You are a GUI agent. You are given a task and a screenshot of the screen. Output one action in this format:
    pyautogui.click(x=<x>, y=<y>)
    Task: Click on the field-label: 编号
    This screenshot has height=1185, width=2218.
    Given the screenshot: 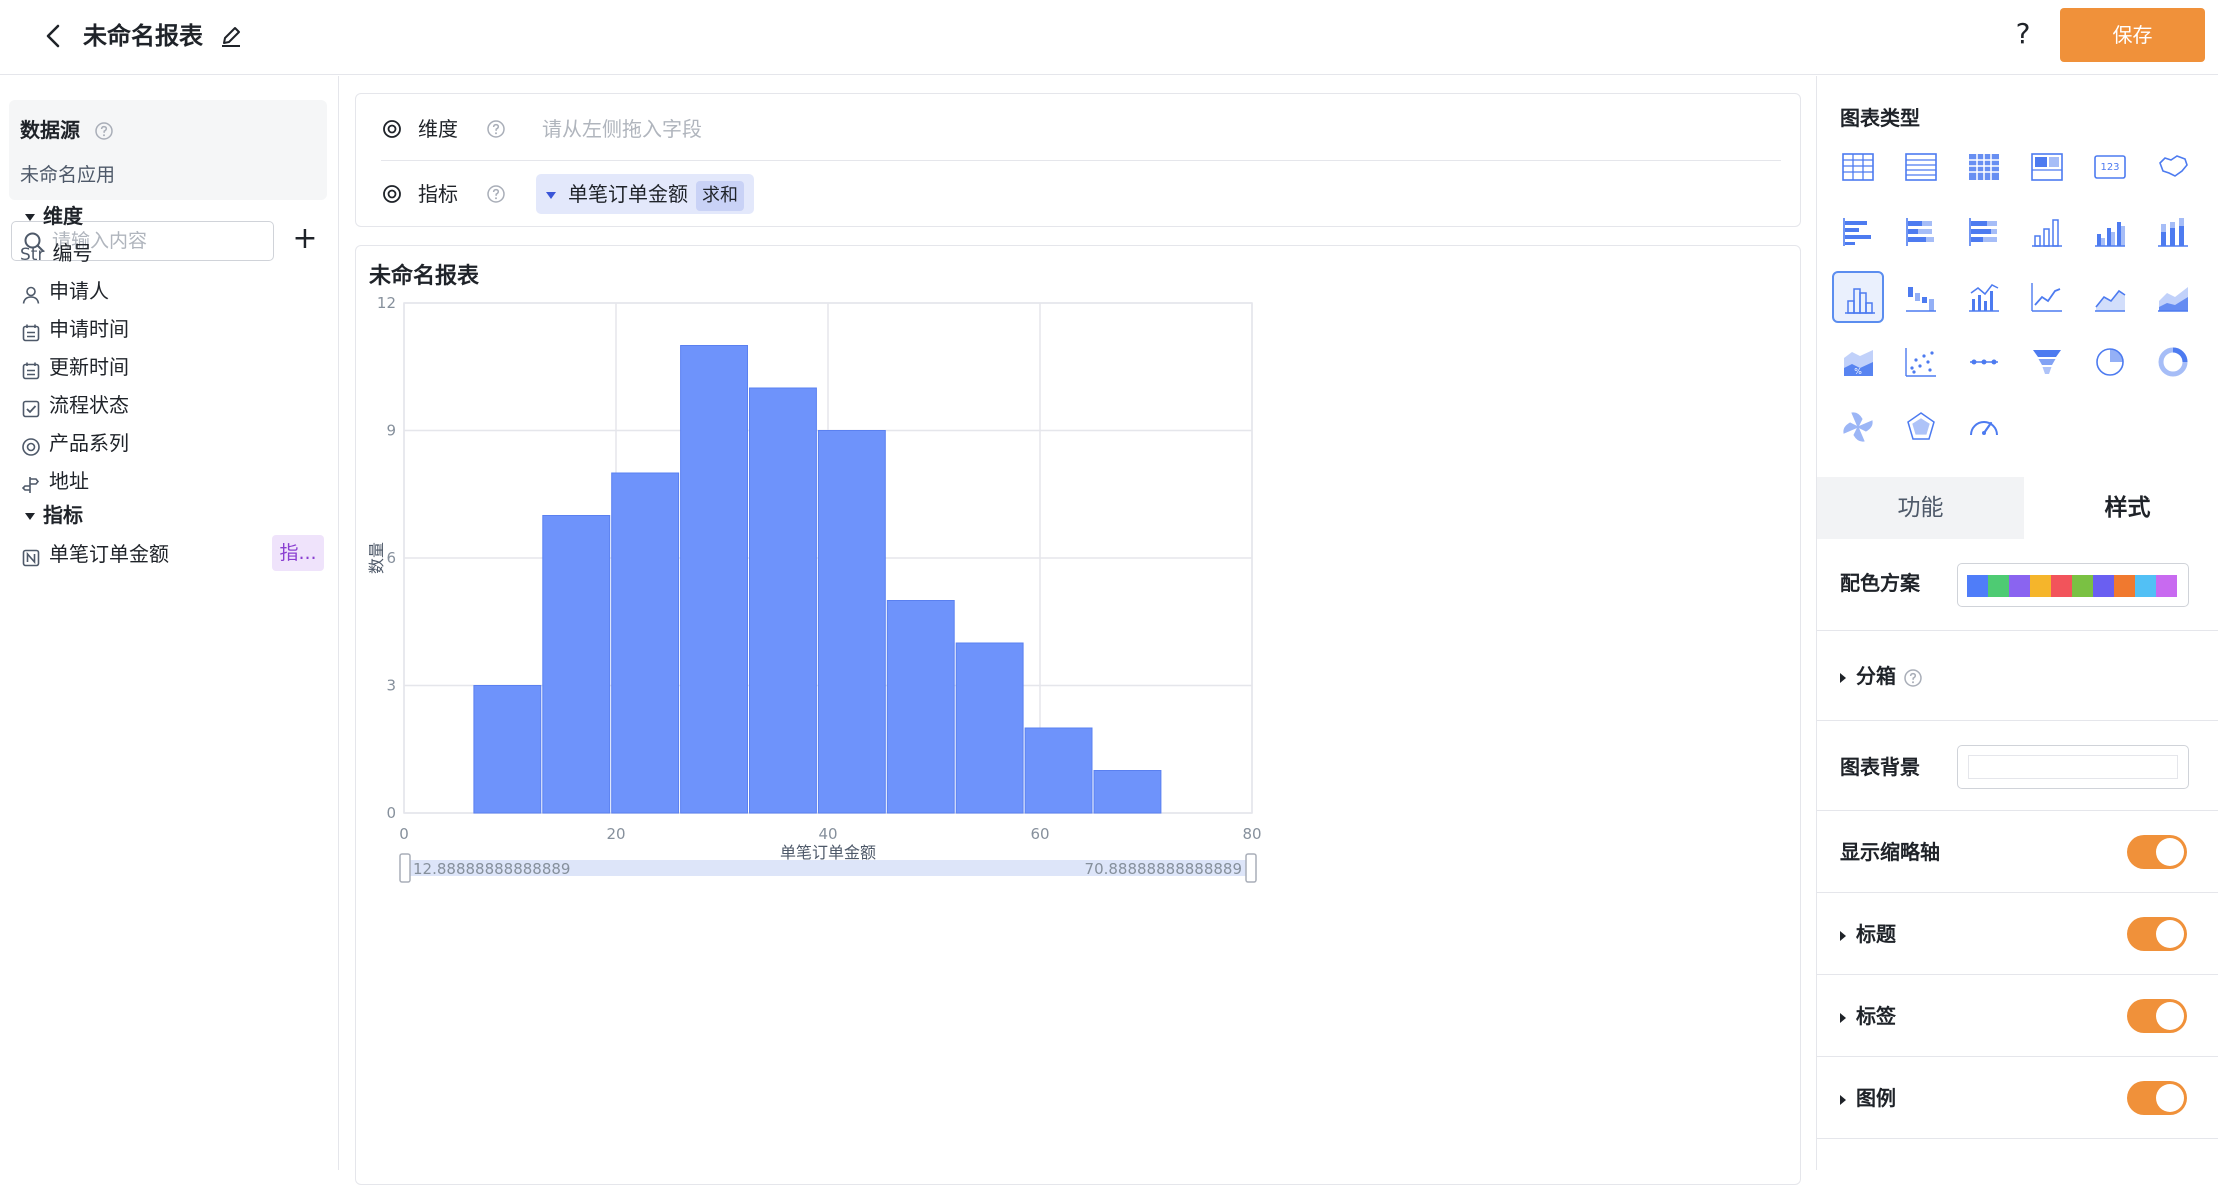 What is the action you would take?
    pyautogui.click(x=72, y=253)
    